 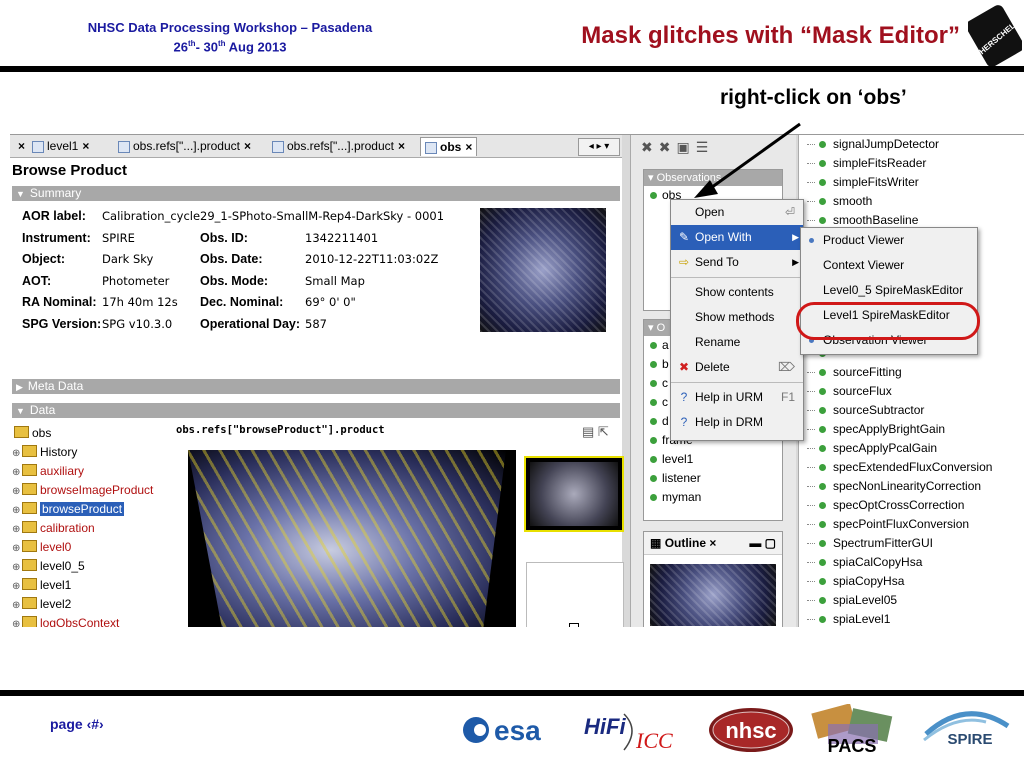 What do you see at coordinates (92, 620) in the screenshot?
I see `tree-node: ⊕ logObsContext` at bounding box center [92, 620].